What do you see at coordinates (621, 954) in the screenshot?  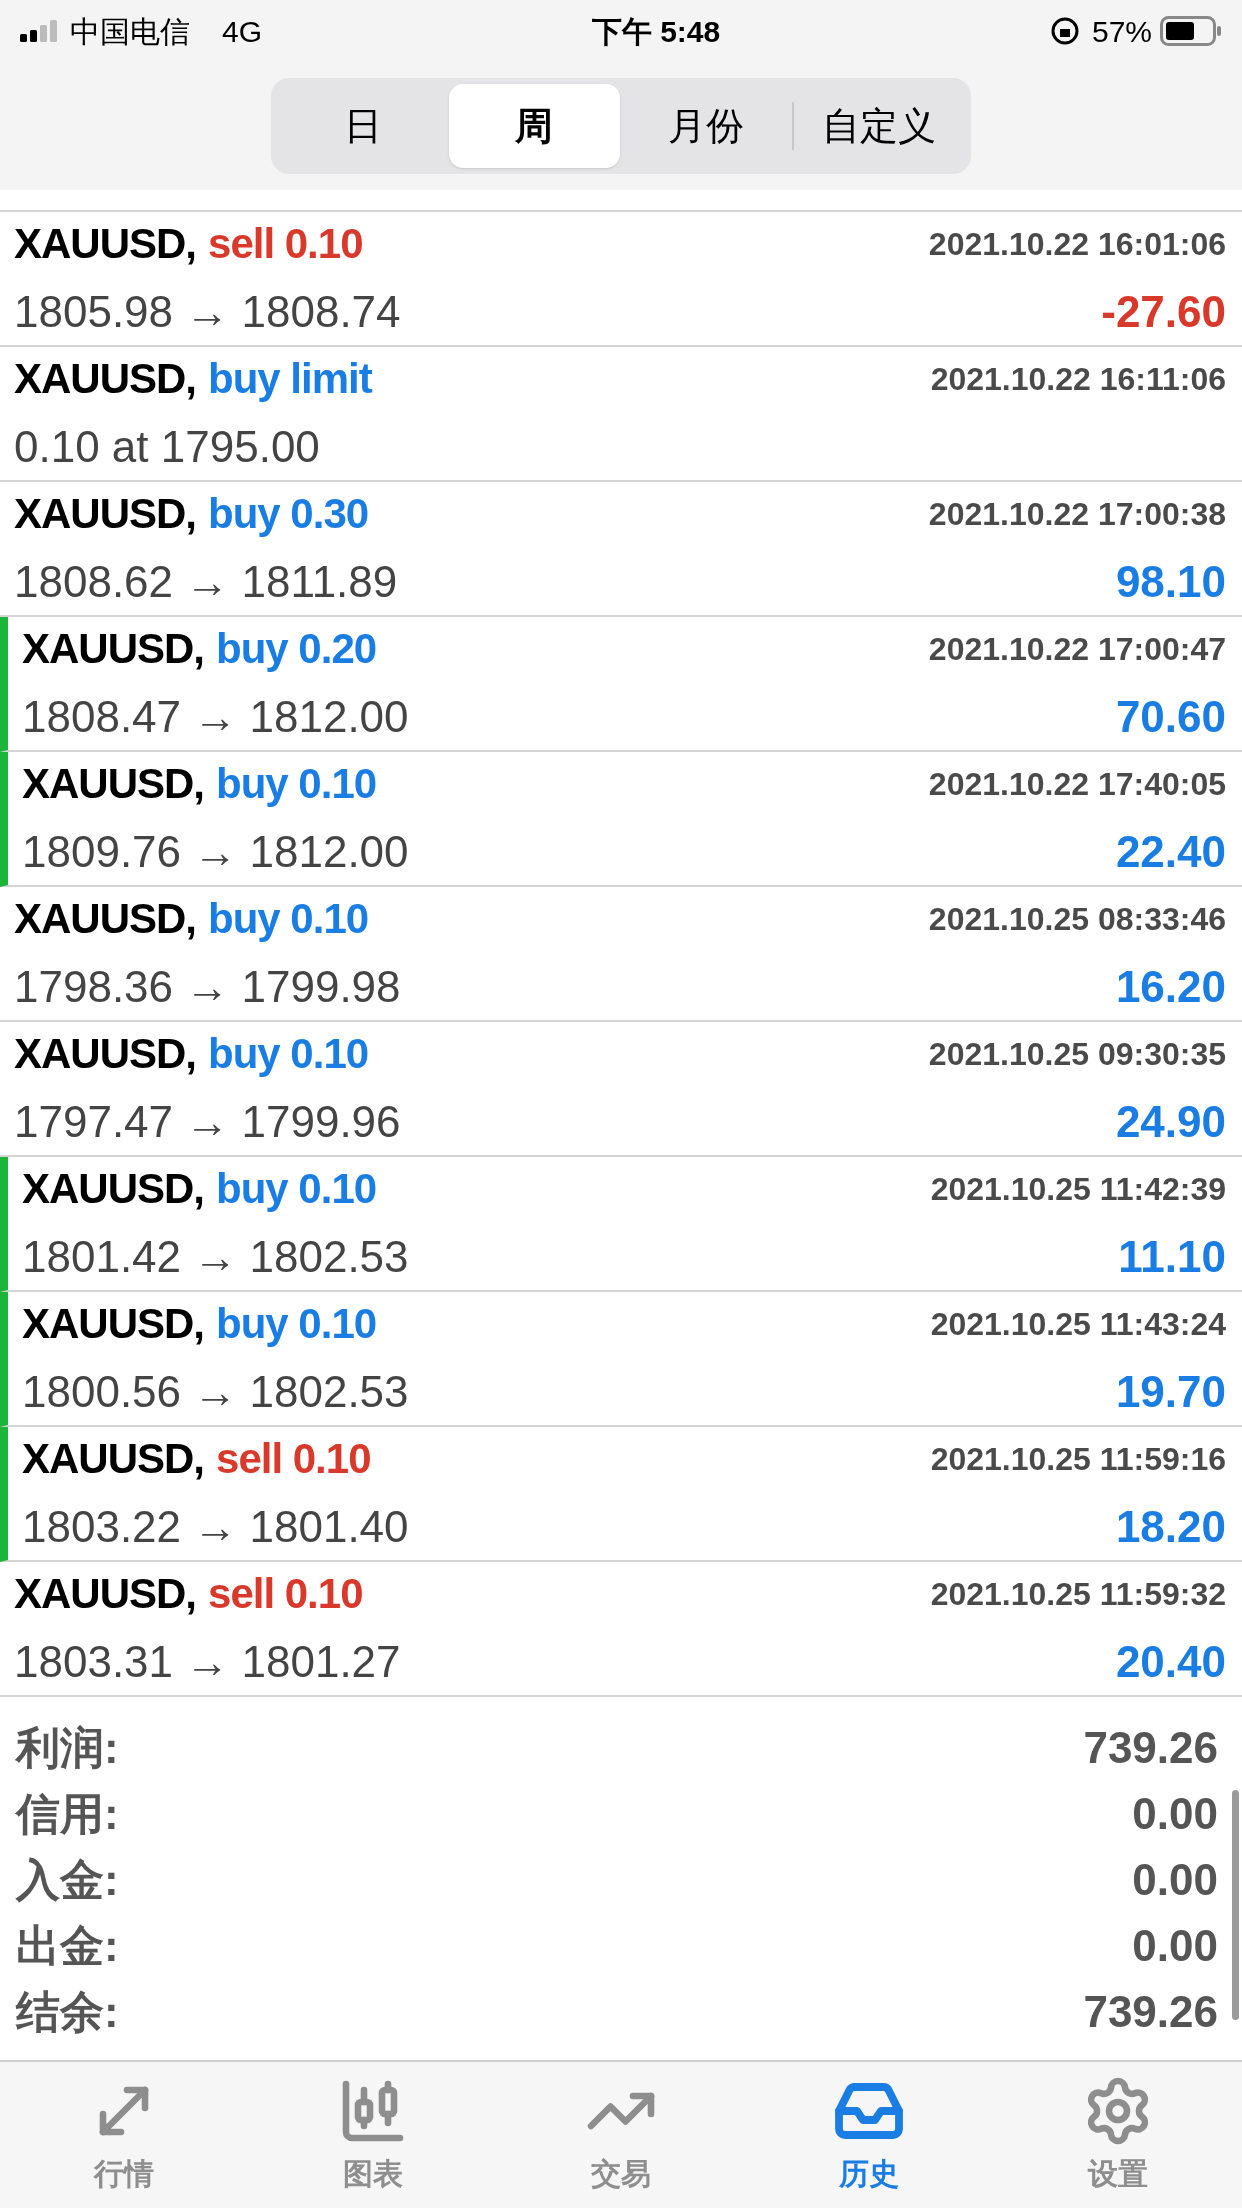 I see `deal-row: XAUUSD, buy 0.10 2021.10.25 08:33:46 1798.36 → 1799.98 16.20` at bounding box center [621, 954].